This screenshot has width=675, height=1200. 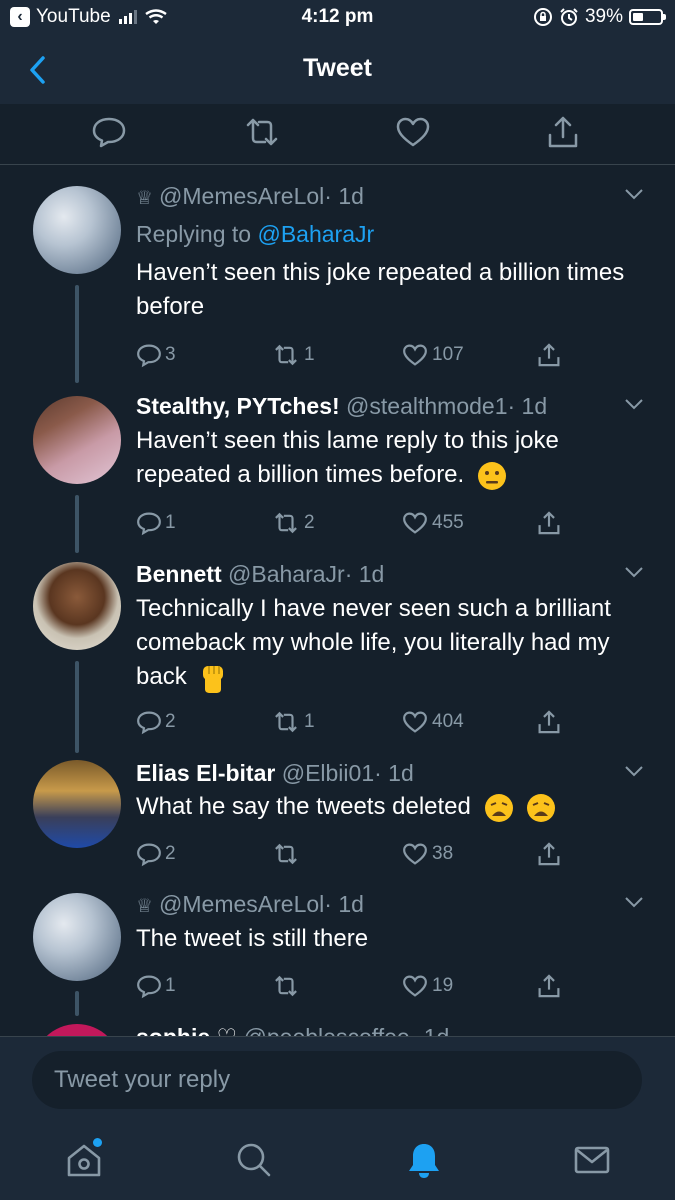 I want to click on tweet-handle: @Elbii01, so click(x=328, y=773).